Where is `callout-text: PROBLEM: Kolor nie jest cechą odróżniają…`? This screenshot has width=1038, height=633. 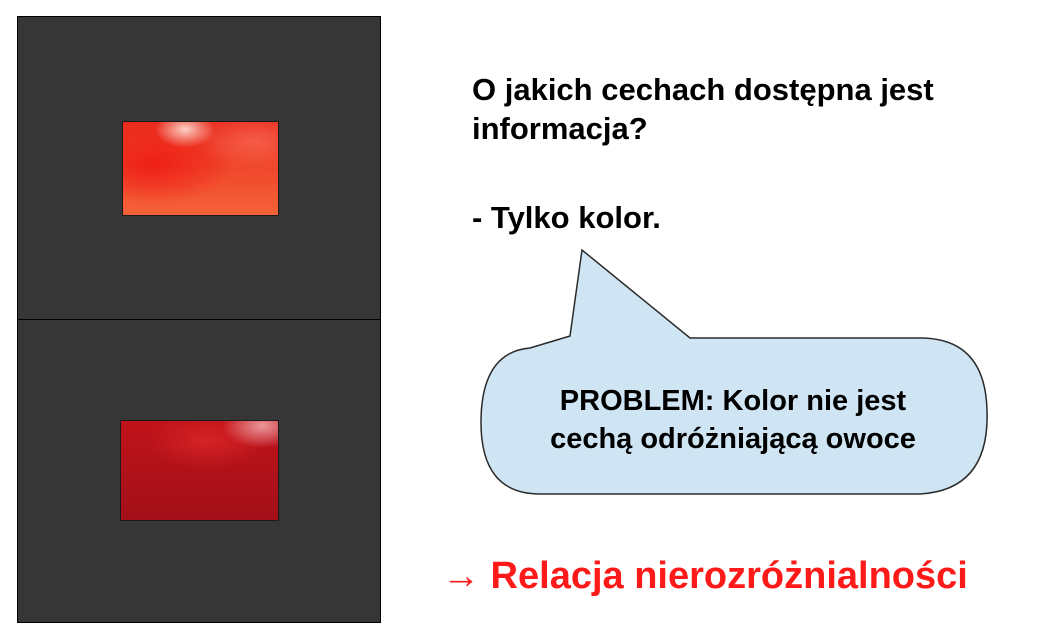
callout-text: PROBLEM: Kolor nie jest cechą odróżniają… is located at coordinates (733, 420).